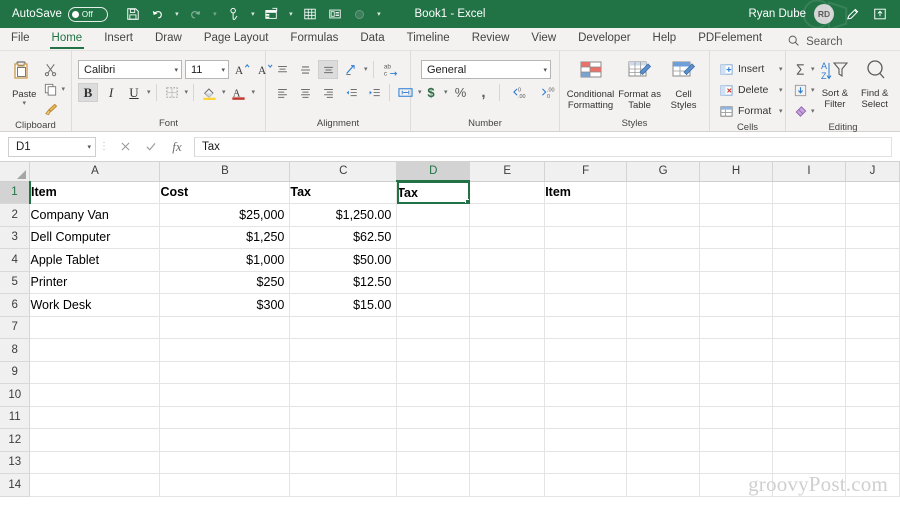 The width and height of the screenshot is (900, 509). I want to click on cell-g12, so click(663, 440).